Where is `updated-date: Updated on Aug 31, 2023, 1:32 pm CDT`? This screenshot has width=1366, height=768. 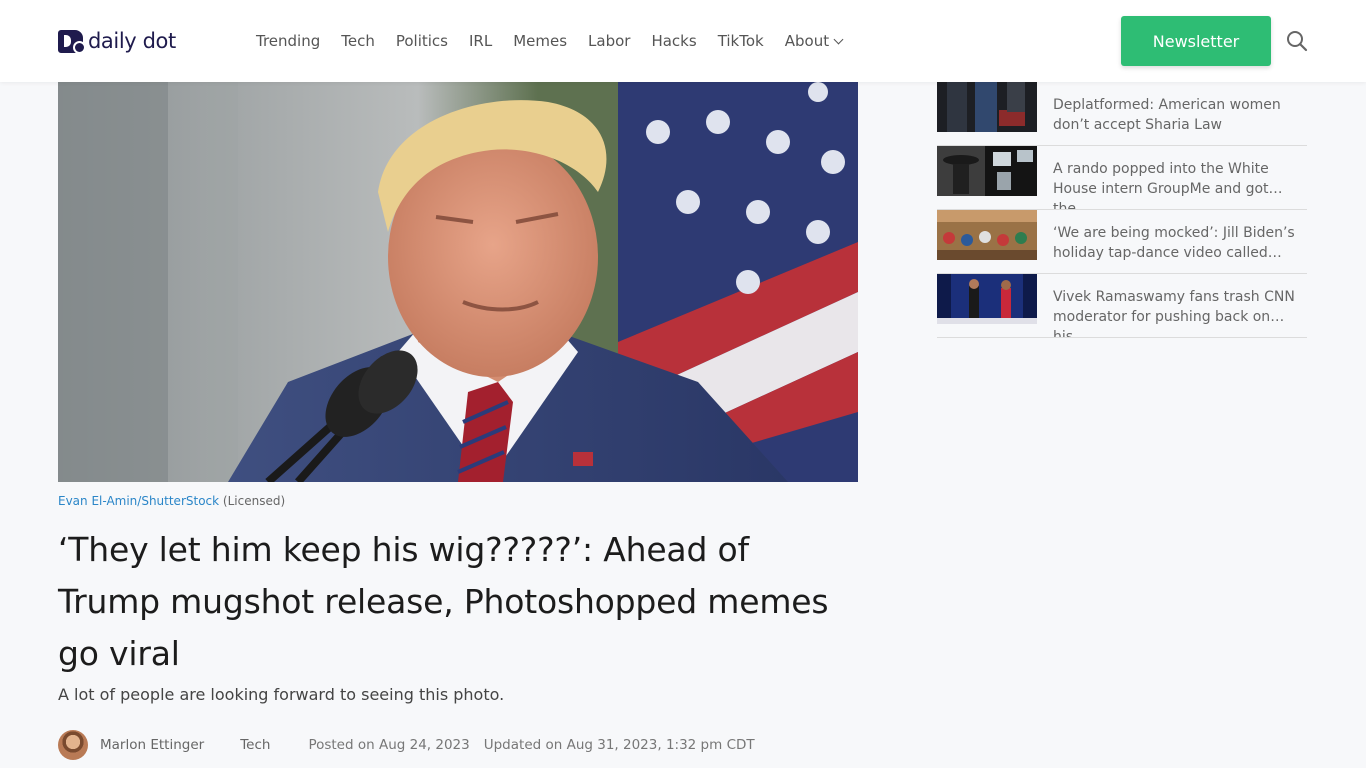
updated-date: Updated on Aug 31, 2023, 1:32 pm CDT is located at coordinates (619, 745).